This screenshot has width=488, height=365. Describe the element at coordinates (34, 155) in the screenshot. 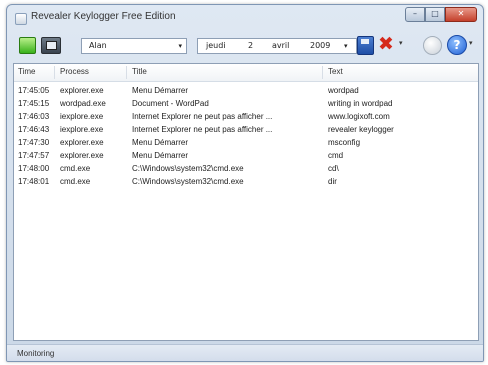

I see `cell-time: 17:47:57` at that location.